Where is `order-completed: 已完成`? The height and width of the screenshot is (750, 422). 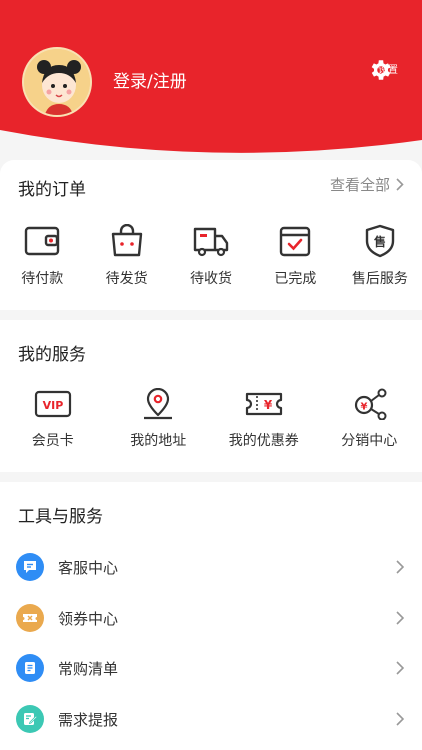 order-completed: 已完成 is located at coordinates (295, 256).